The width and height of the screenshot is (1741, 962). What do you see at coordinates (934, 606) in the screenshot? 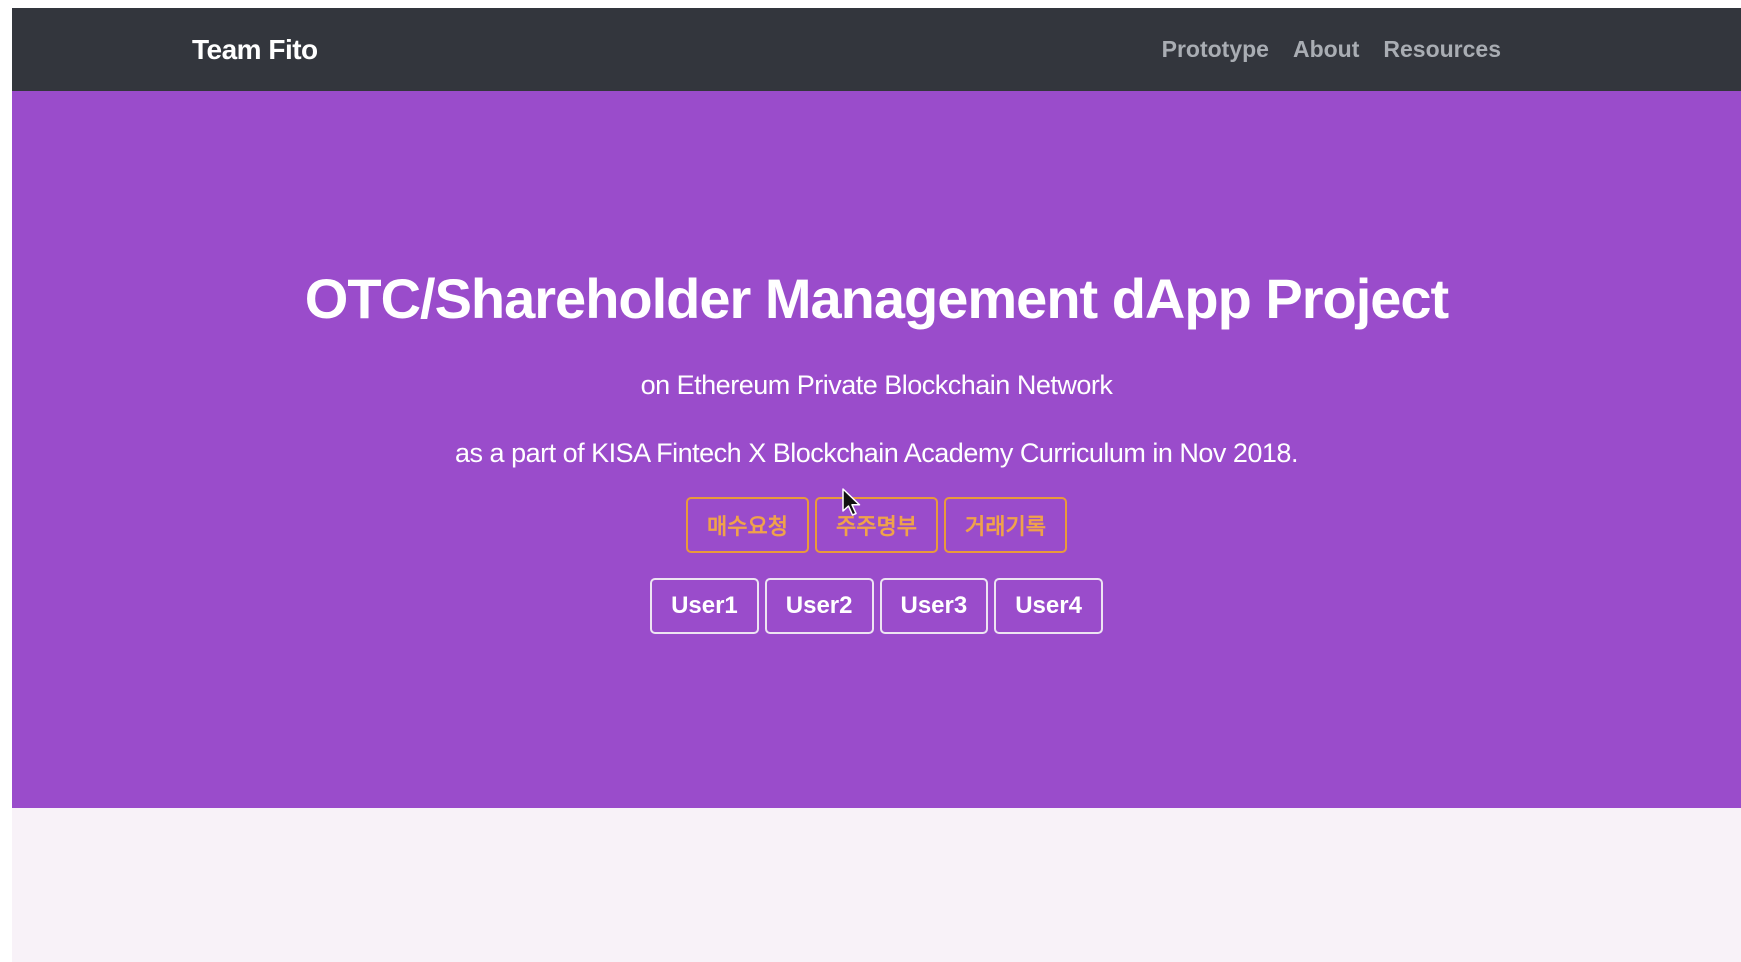
I see `user3-button: User3` at bounding box center [934, 606].